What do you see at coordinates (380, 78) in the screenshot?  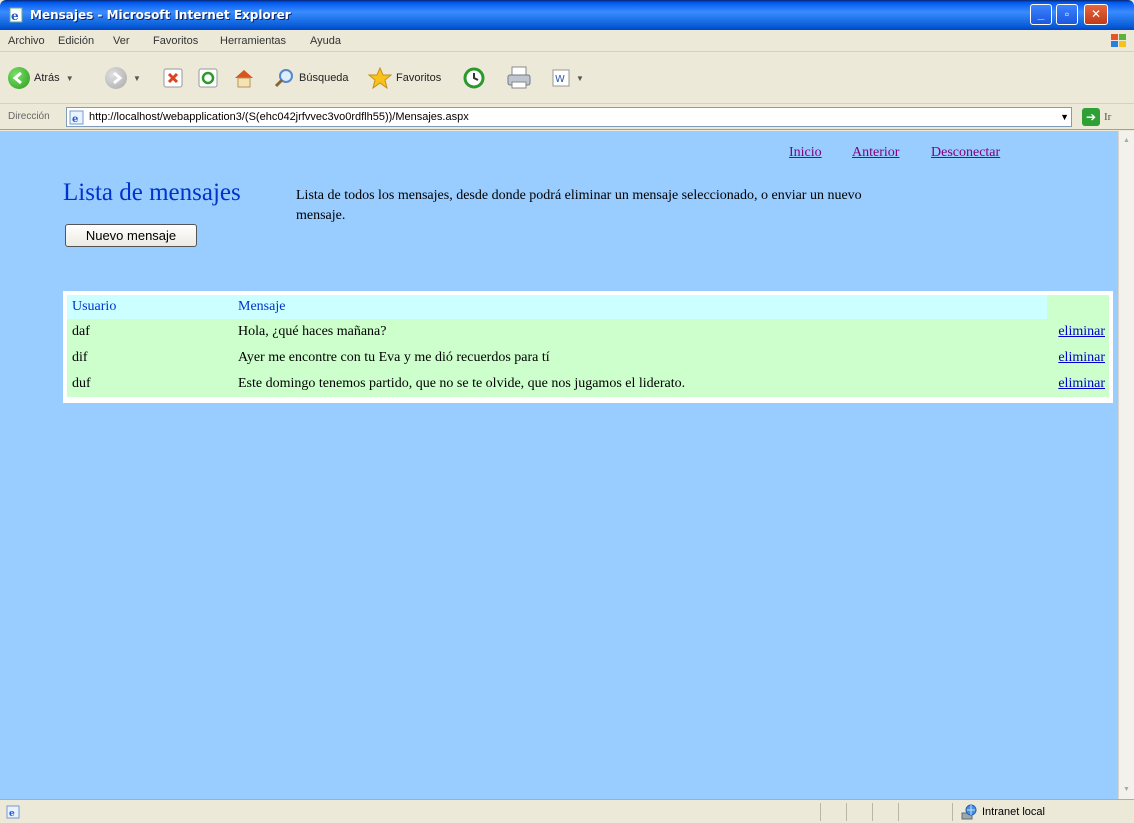 I see `star-icon` at bounding box center [380, 78].